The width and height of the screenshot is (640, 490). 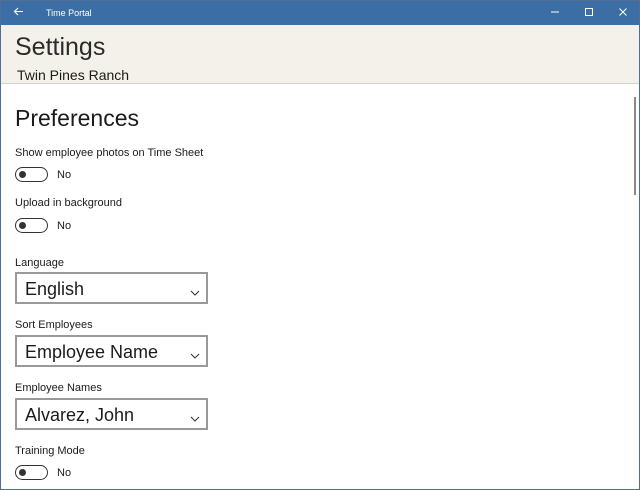 I want to click on close-icon, so click(x=623, y=13).